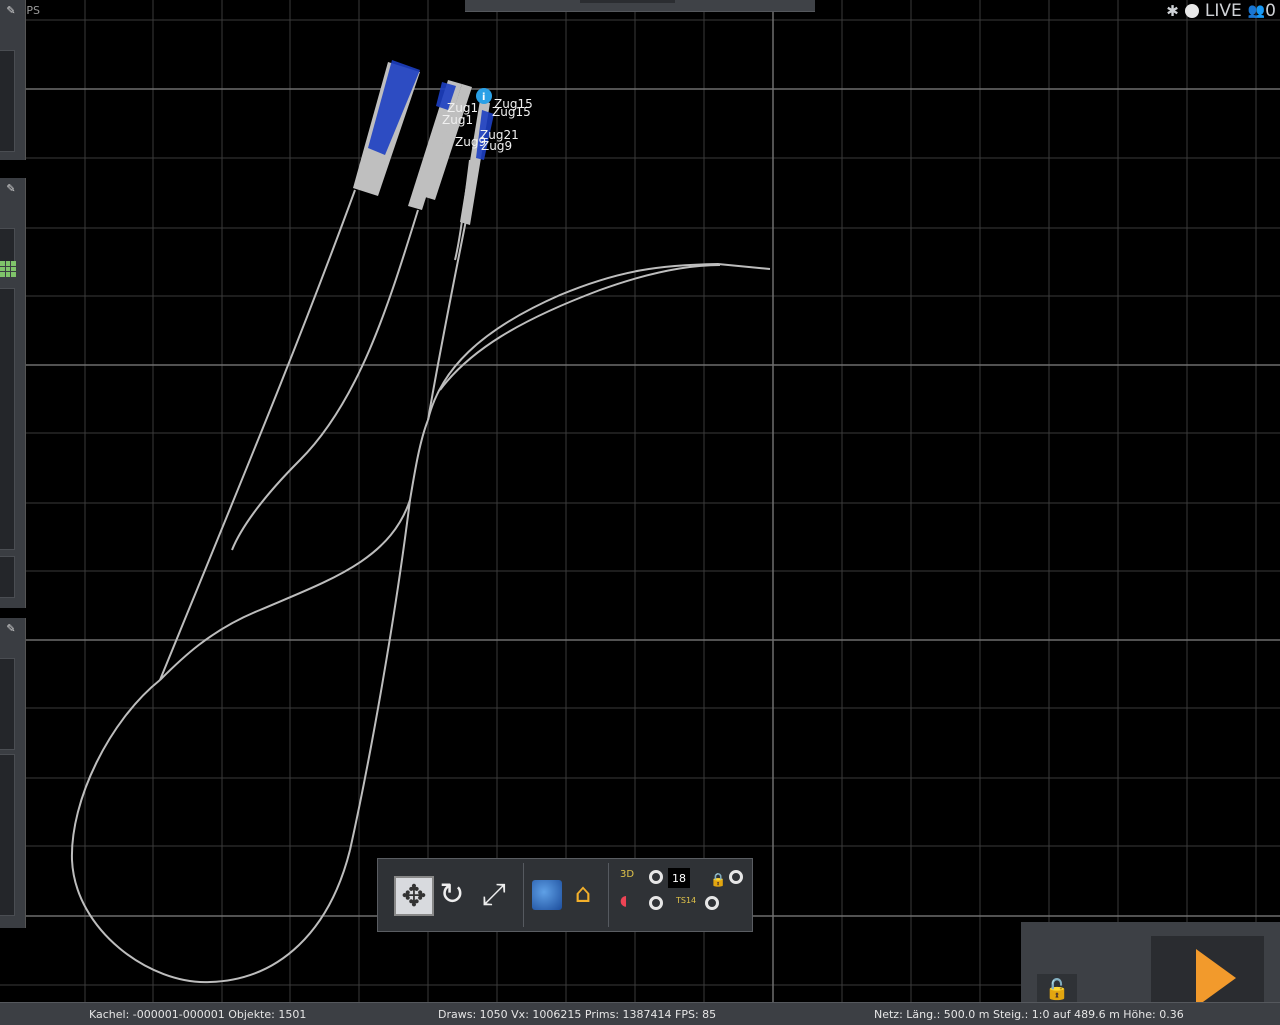 The width and height of the screenshot is (1280, 1025). I want to click on live-label: LIVE, so click(1223, 11).